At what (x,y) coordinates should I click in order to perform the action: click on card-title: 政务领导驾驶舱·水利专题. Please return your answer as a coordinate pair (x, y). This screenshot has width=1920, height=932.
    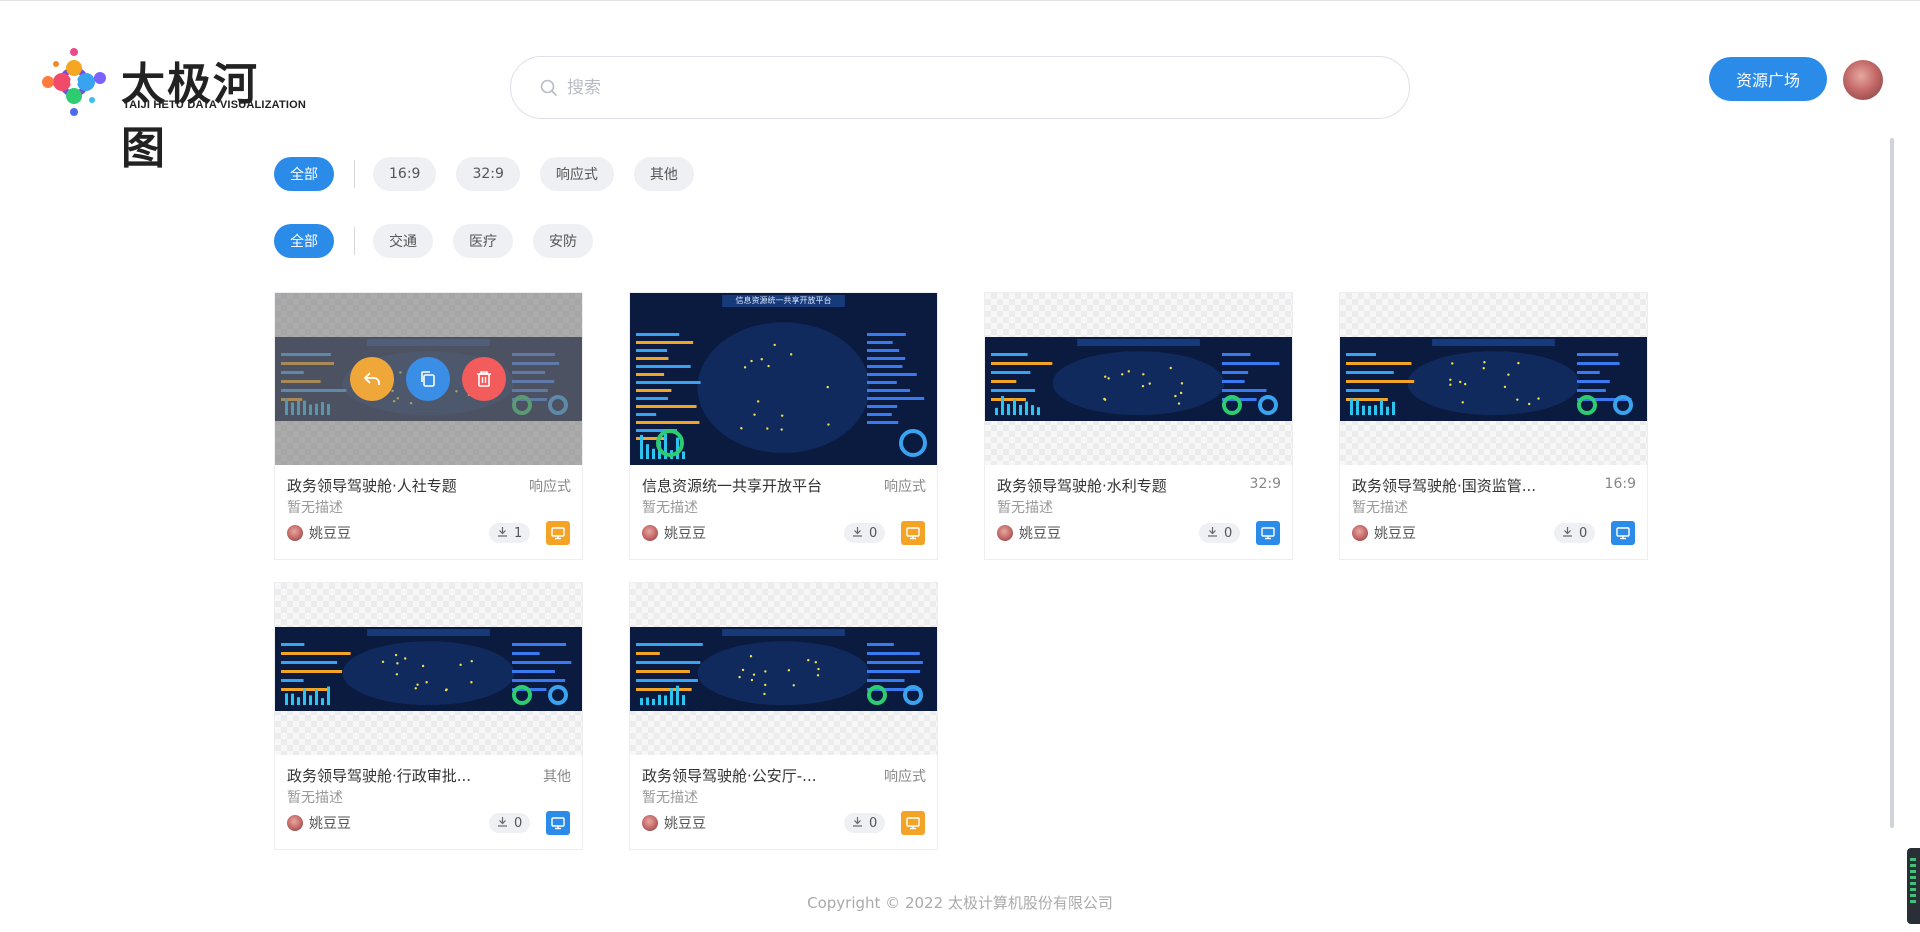
    Looking at the image, I should click on (1107, 485).